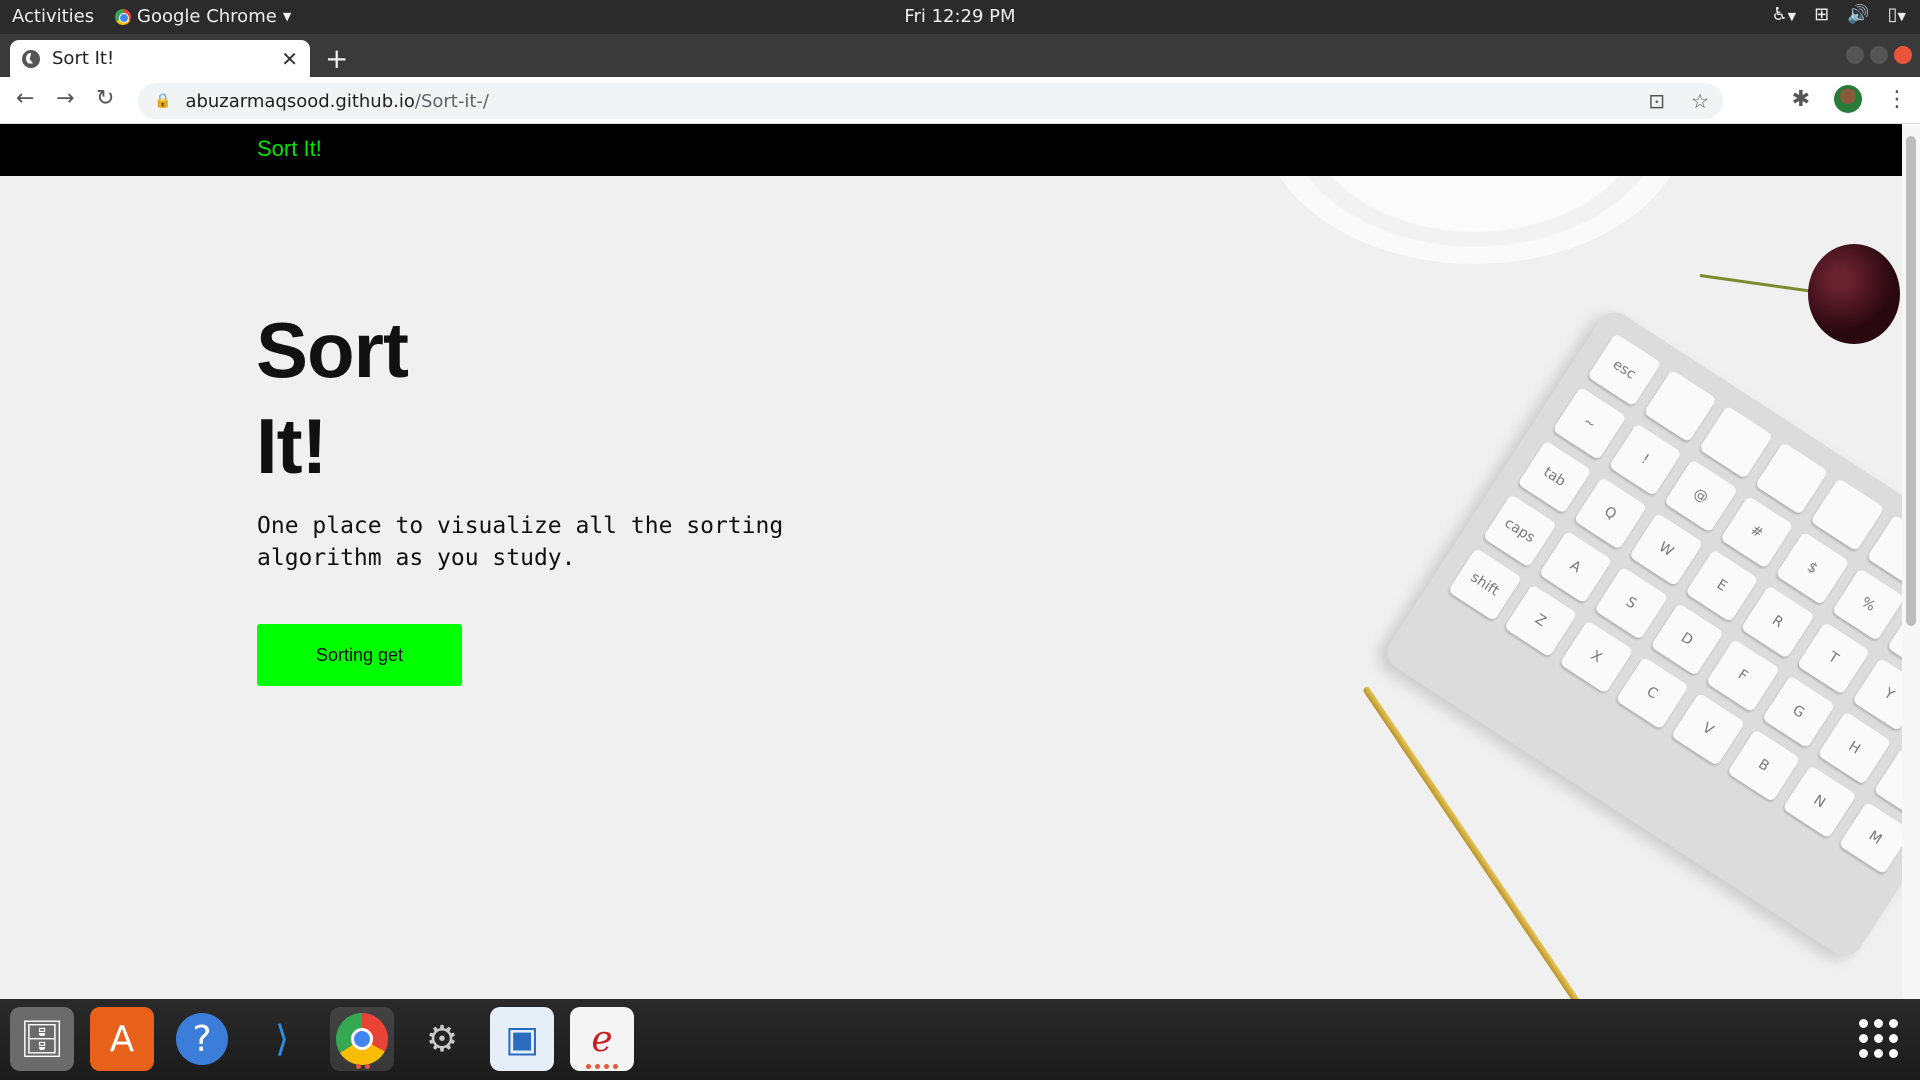 The width and height of the screenshot is (1920, 1080). I want to click on chevron-down-icon: ▼, so click(287, 16).